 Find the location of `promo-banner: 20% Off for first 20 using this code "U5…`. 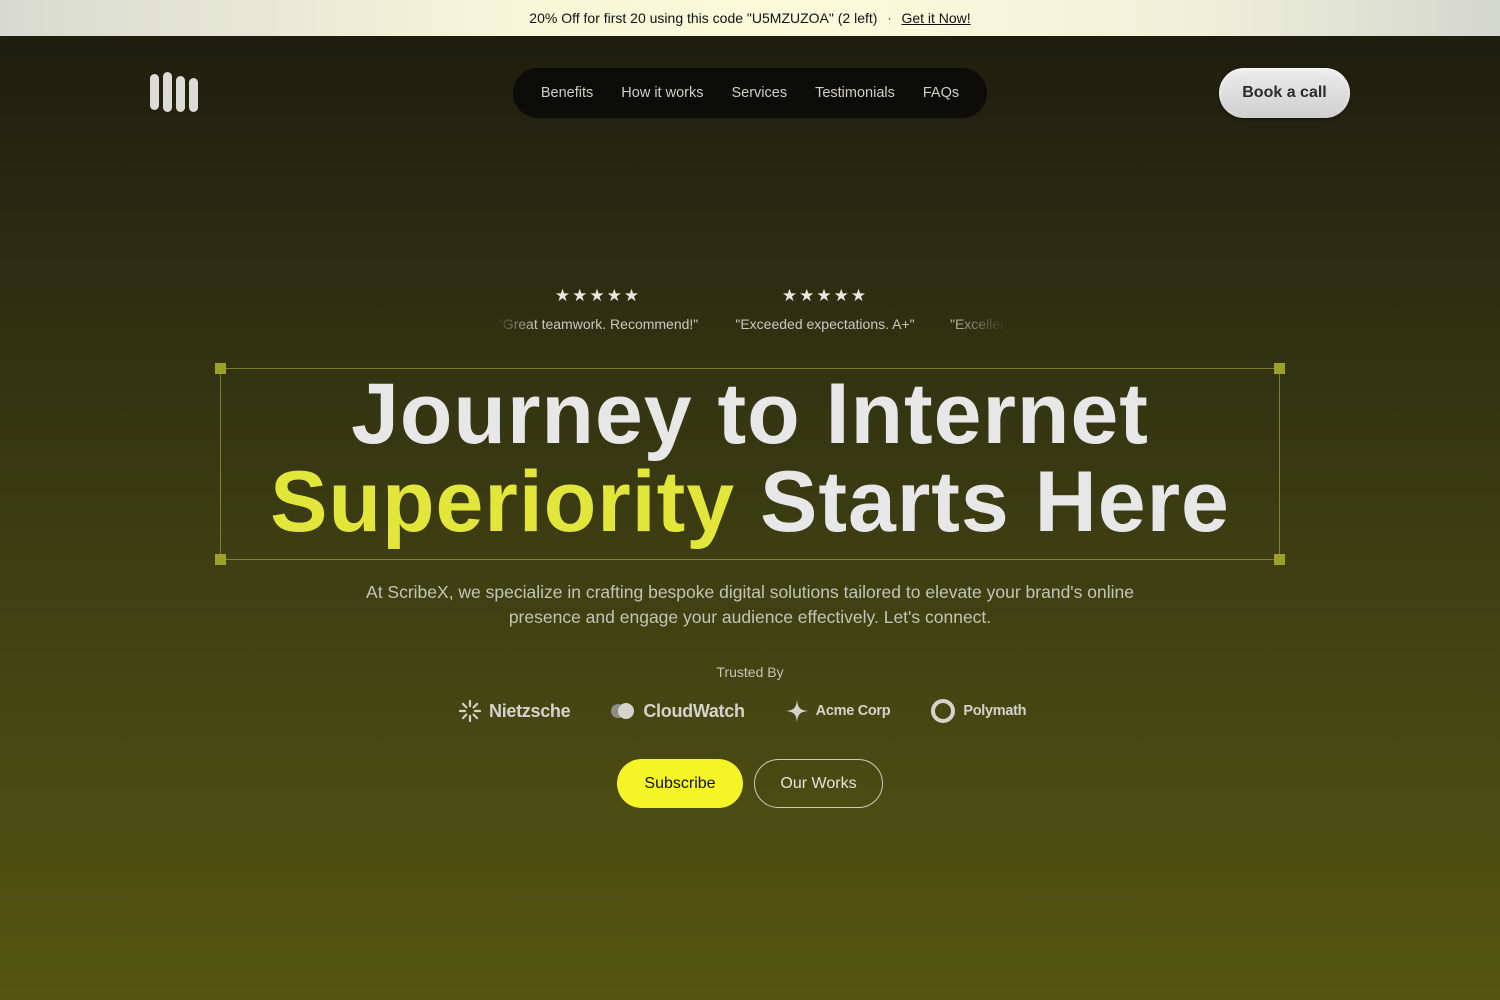

promo-banner: 20% Off for first 20 using this code "U5… is located at coordinates (750, 18).